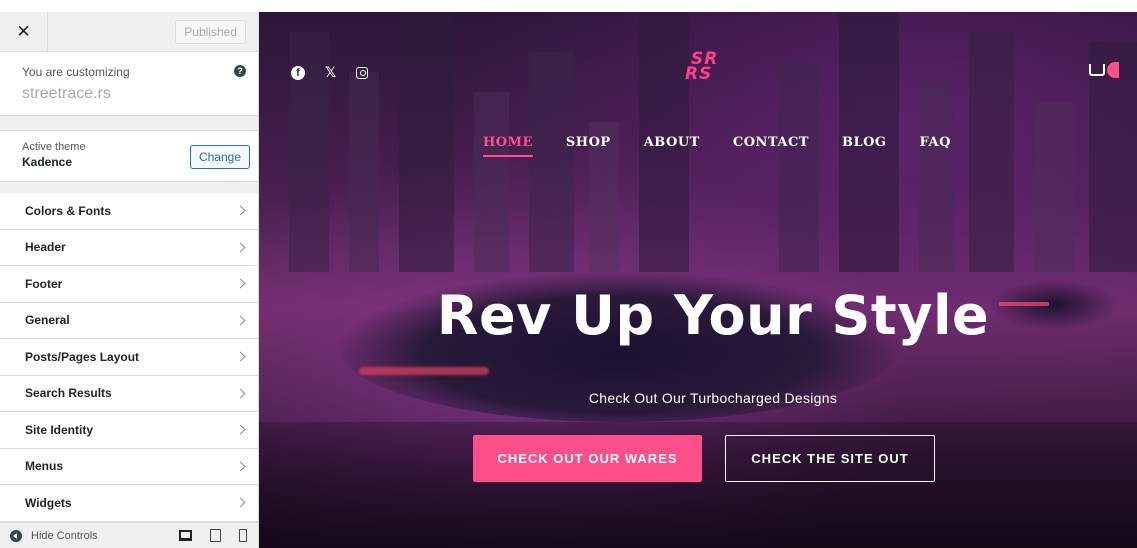  I want to click on desktop-icon, so click(185, 535).